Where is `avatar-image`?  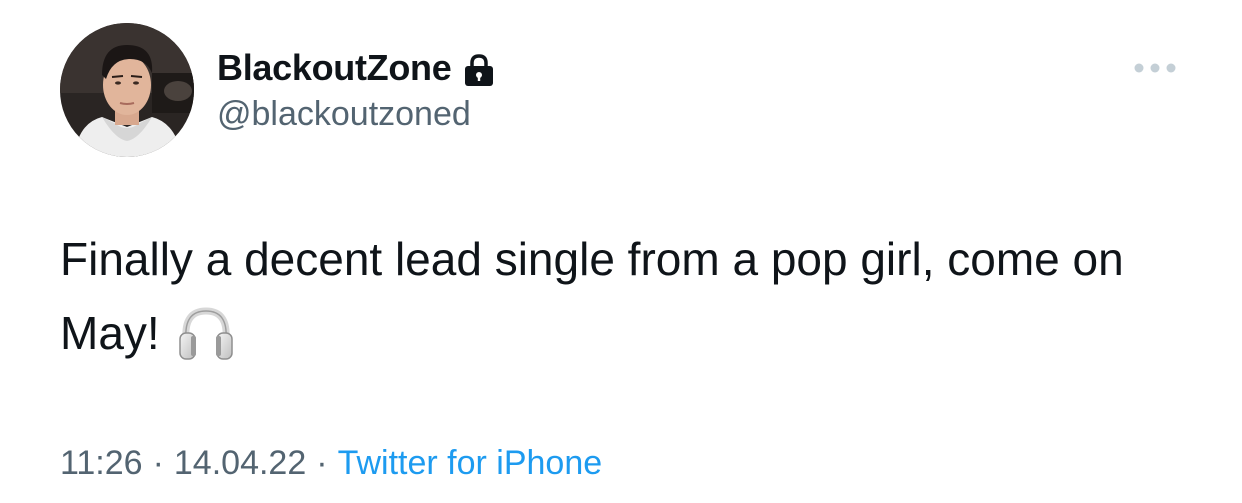
avatar-image is located at coordinates (127, 90).